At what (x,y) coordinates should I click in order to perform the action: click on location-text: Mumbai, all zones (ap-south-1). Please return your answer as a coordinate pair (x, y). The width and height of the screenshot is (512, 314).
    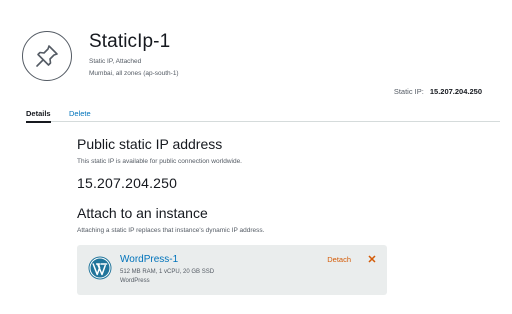
    Looking at the image, I should click on (134, 73).